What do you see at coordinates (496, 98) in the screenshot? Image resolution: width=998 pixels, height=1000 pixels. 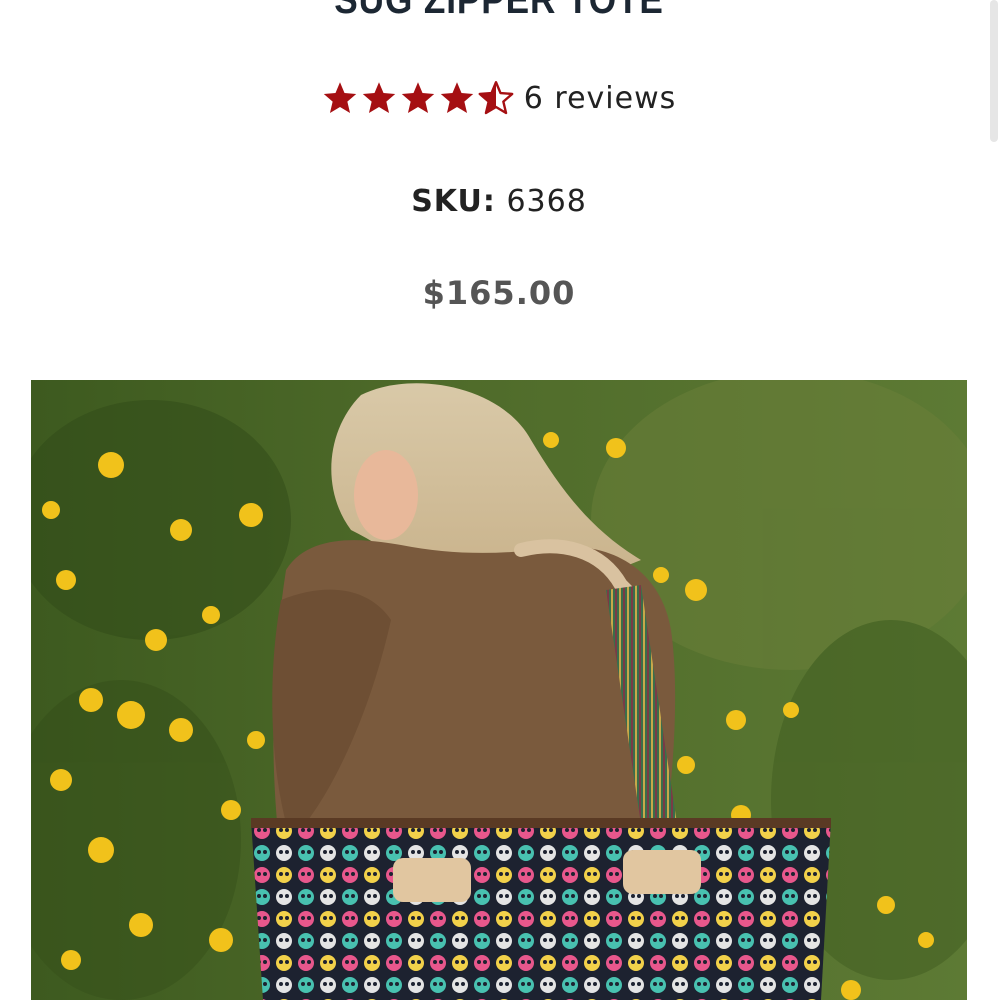 I see `half-star-icon` at bounding box center [496, 98].